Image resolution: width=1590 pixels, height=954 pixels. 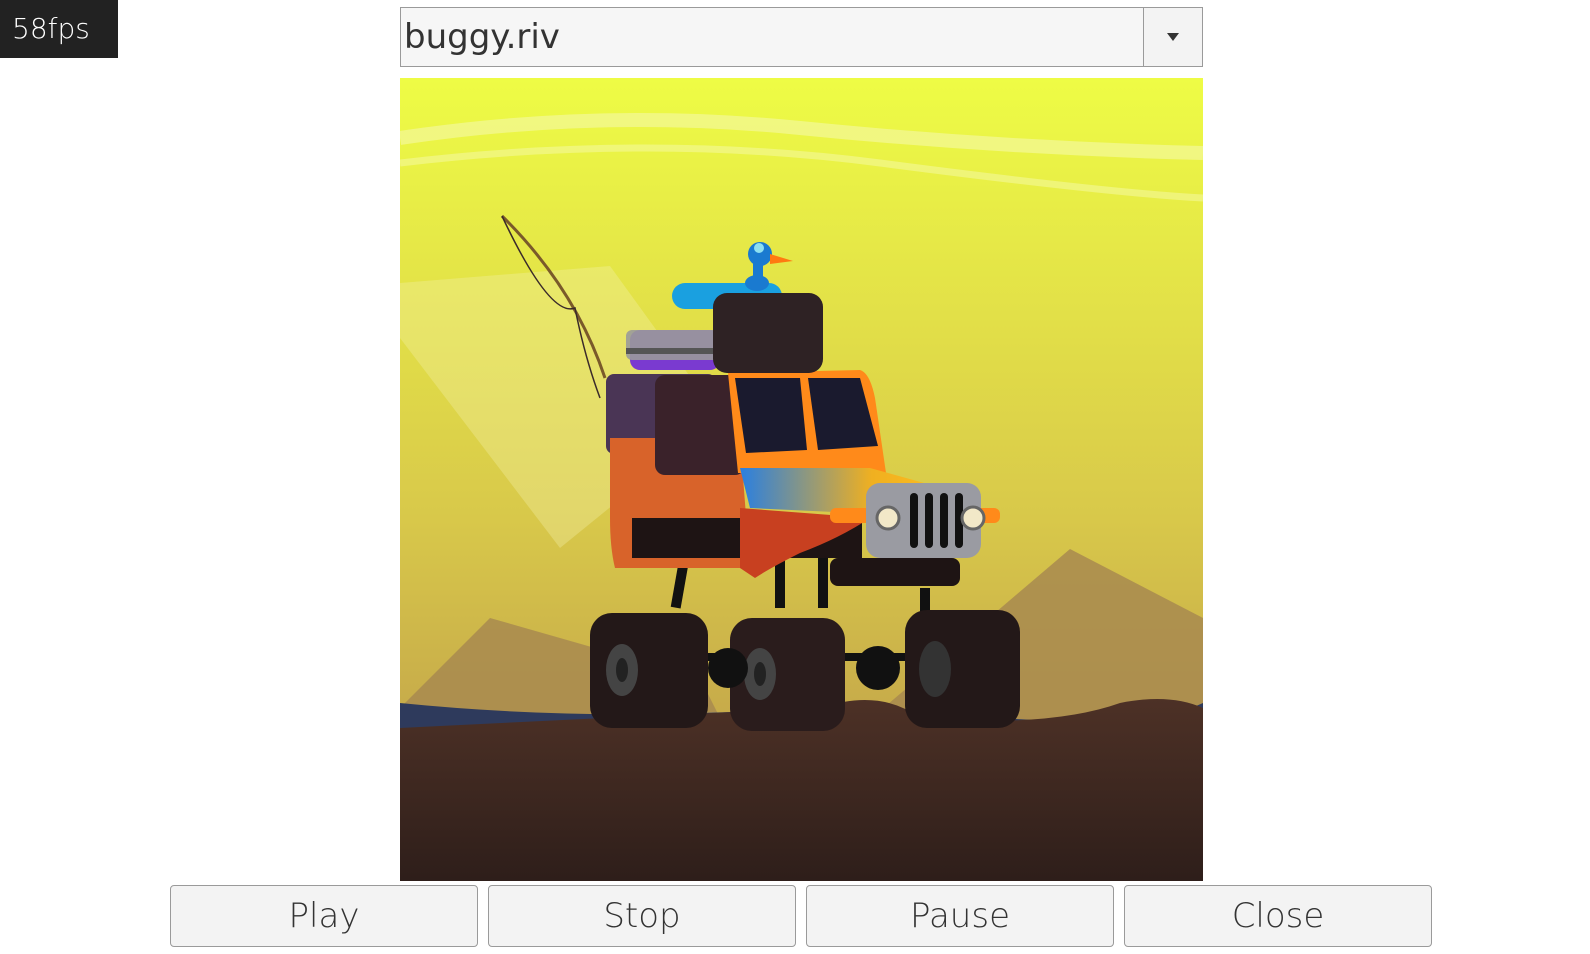 I want to click on wheel-front, so click(x=962, y=669).